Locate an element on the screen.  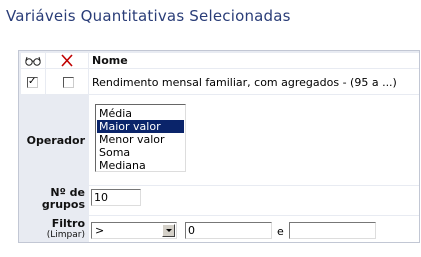
glasses-icon is located at coordinates (33, 61).